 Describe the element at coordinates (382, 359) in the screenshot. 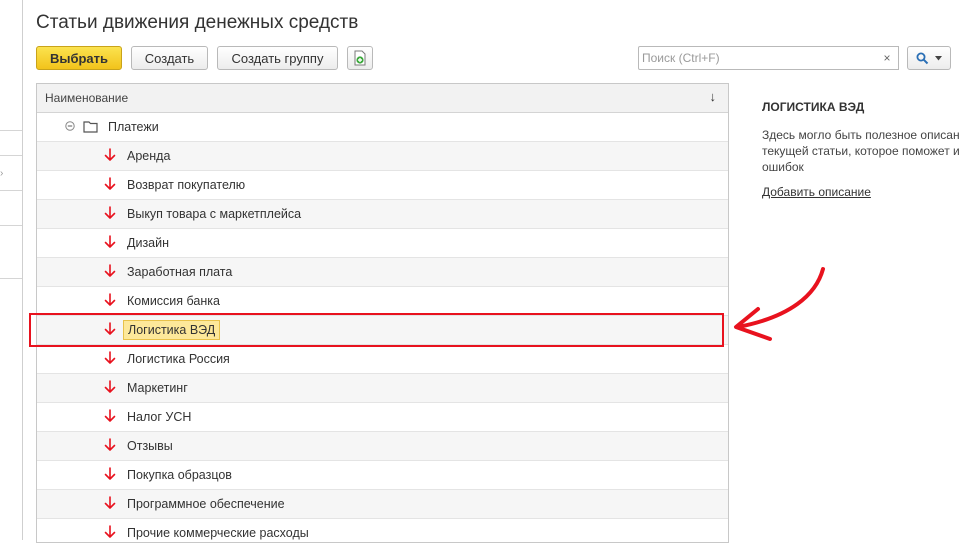

I see `table-row: Логистика Россия` at that location.